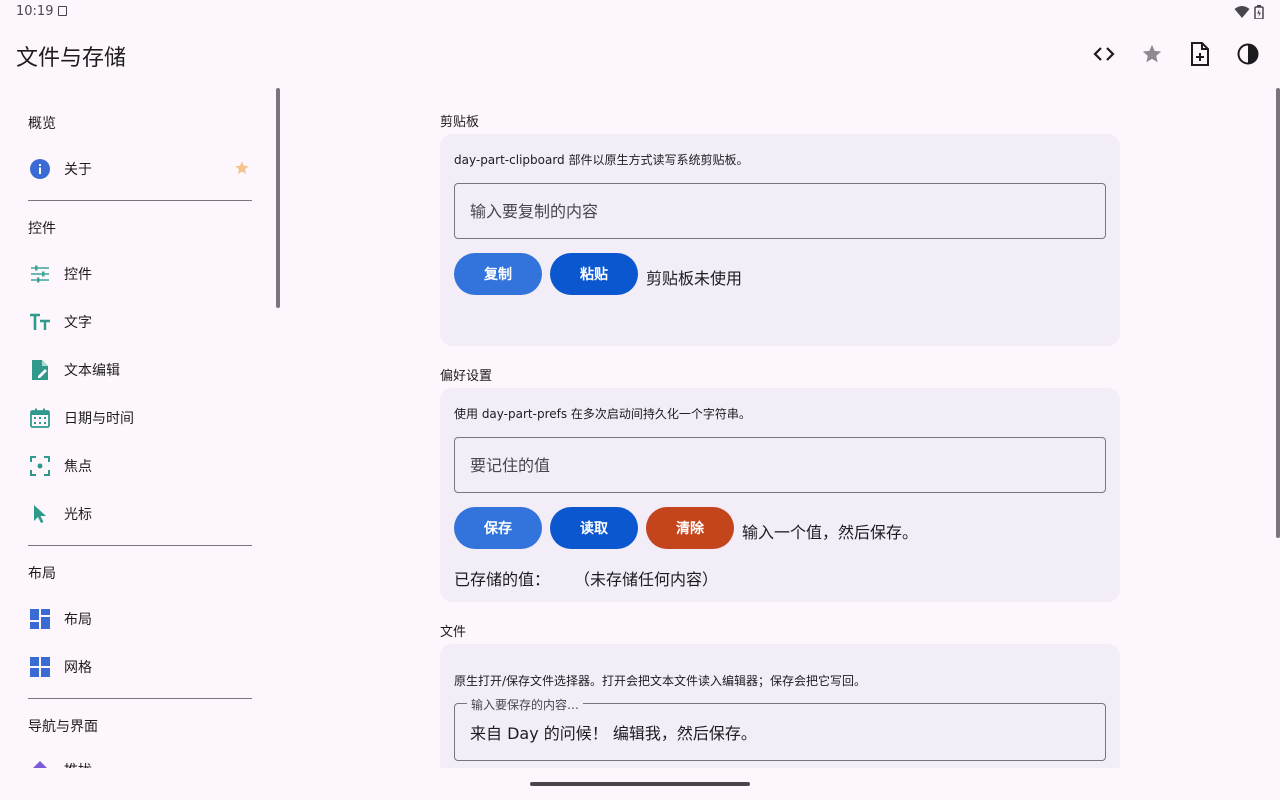 The height and width of the screenshot is (800, 1280). Describe the element at coordinates (140, 169) in the screenshot. I see `sidebar-item-about: 关于` at that location.